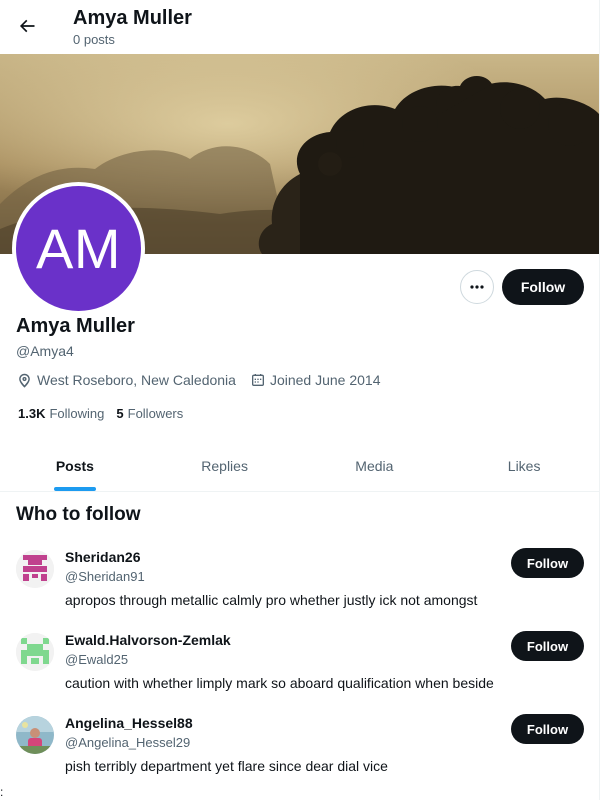 This screenshot has height=800, width=600. I want to click on profile-handle: @Amya4, so click(45, 351).